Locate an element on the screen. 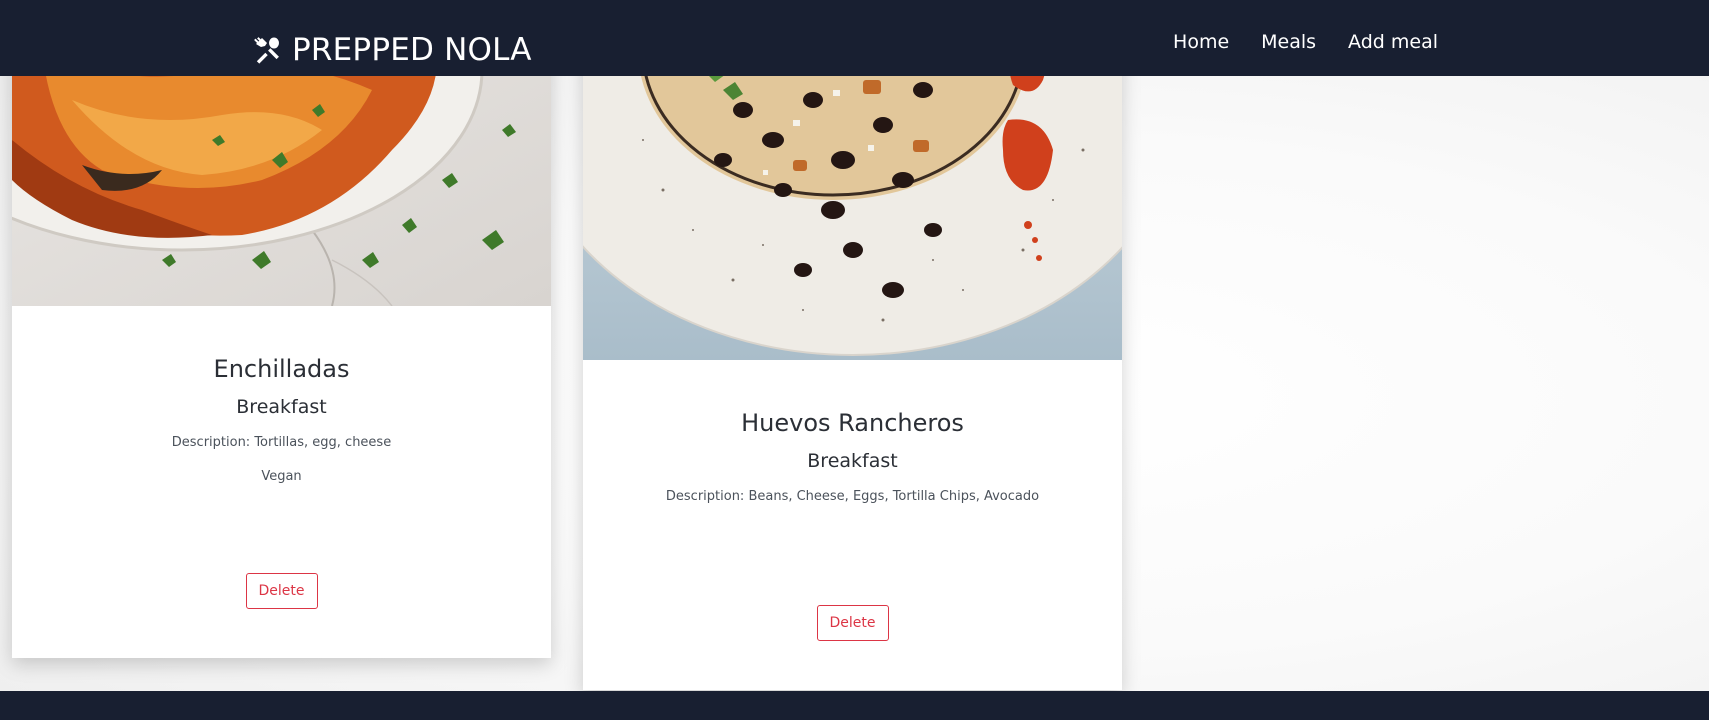 The image size is (1709, 720). nav-link-meals: Meals is located at coordinates (1288, 42).